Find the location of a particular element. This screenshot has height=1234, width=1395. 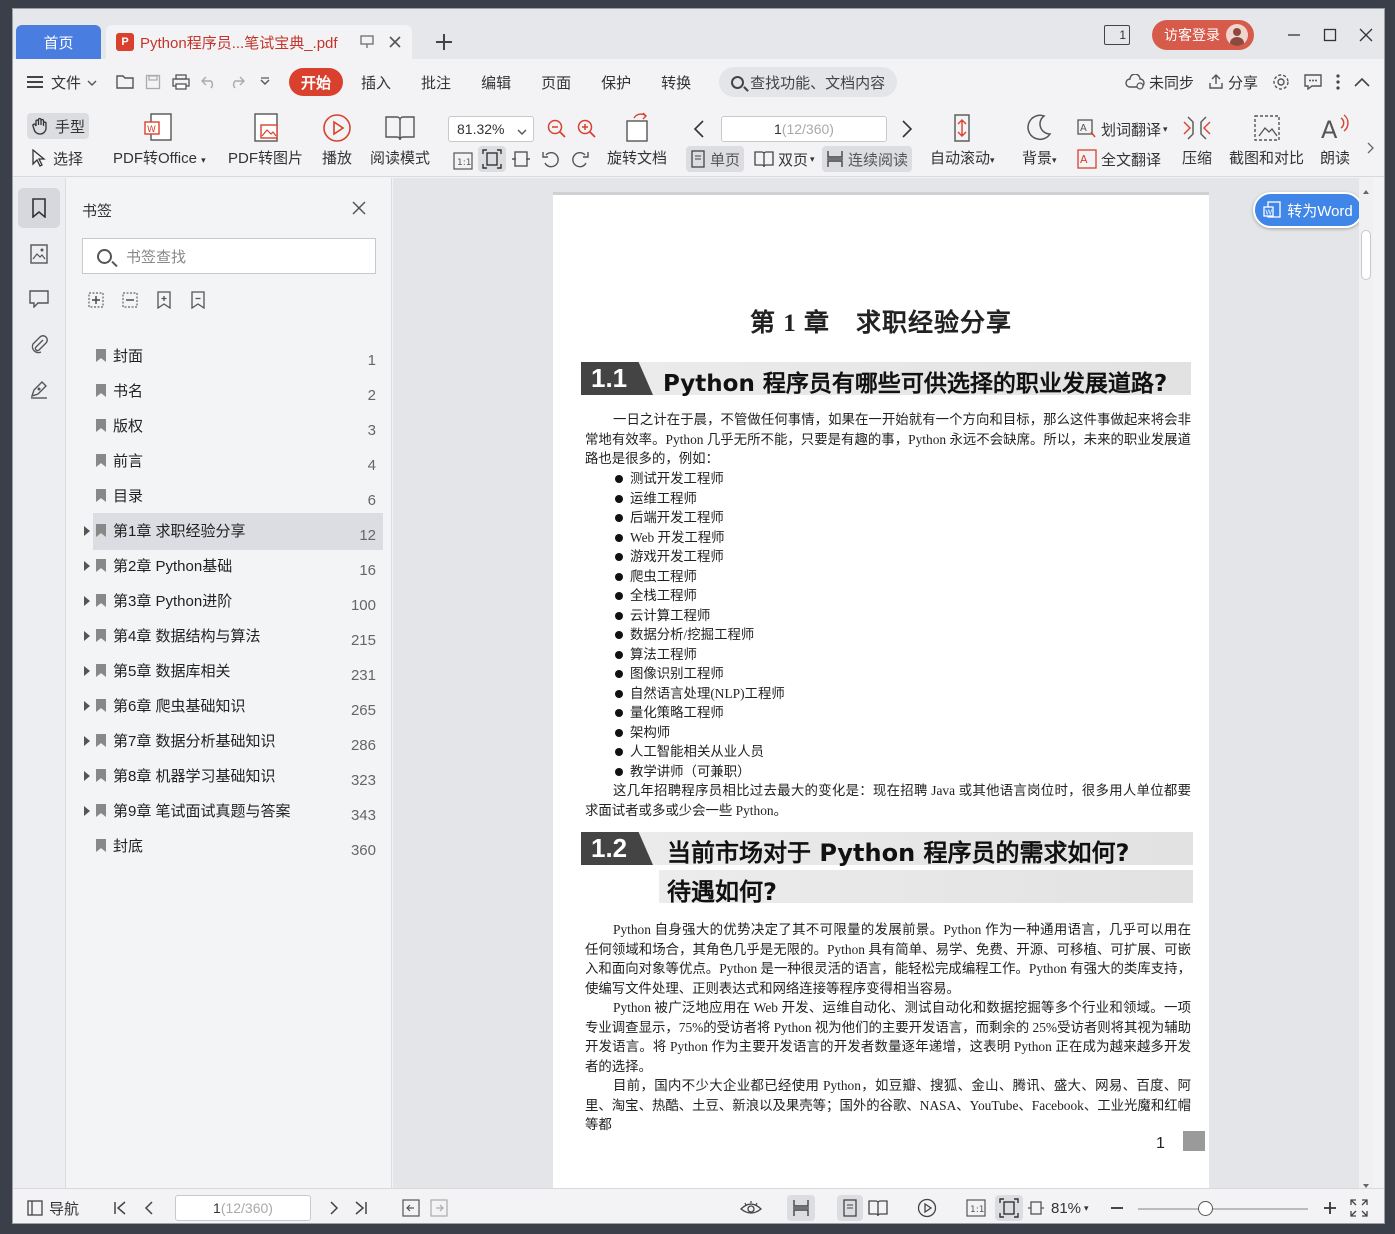

autoscroll-button: 自动滚动▾ is located at coordinates (962, 139).